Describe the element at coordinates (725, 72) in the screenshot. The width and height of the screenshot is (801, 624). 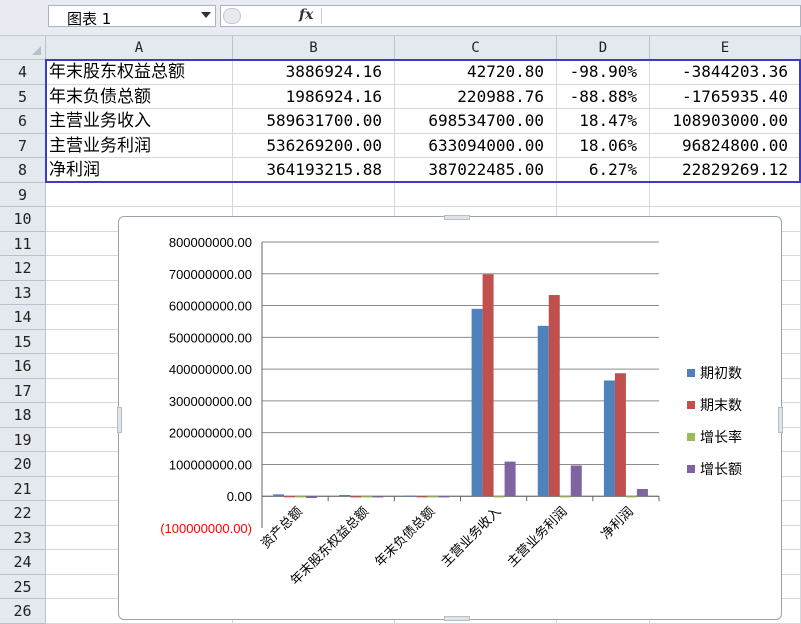
I see `cell-e4: -3844203.36` at that location.